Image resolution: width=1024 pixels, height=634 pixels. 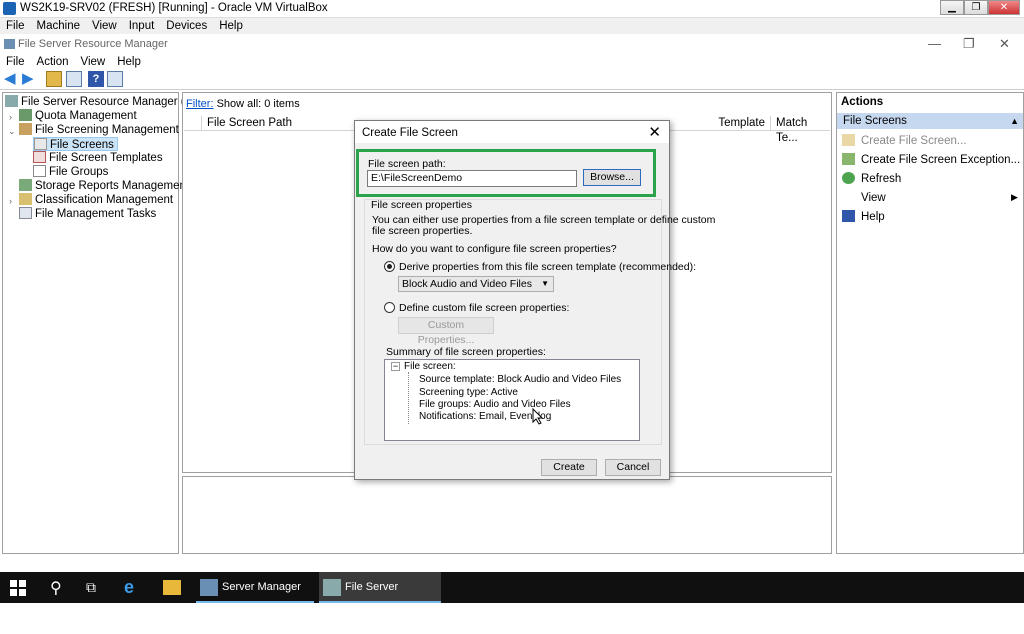 I want to click on internet-explorer-icon: e, so click(x=129, y=592).